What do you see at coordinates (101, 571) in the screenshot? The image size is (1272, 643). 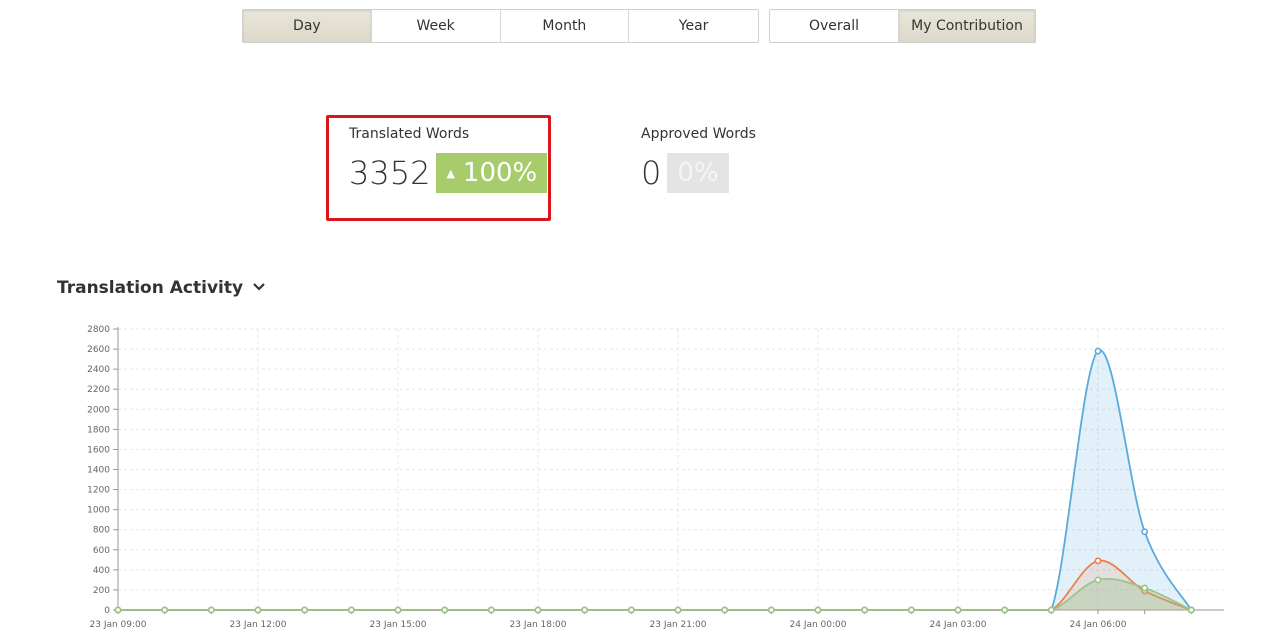 I see `y-tick-label: 400` at bounding box center [101, 571].